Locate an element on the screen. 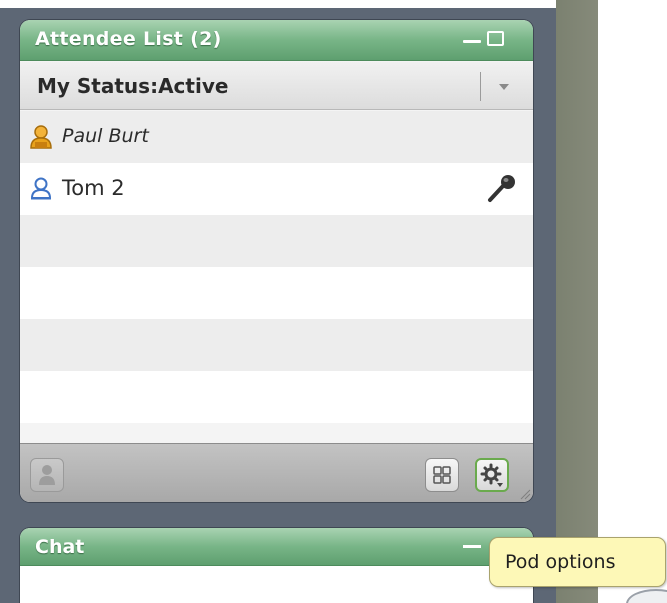  maximize-icon is located at coordinates (495, 38).